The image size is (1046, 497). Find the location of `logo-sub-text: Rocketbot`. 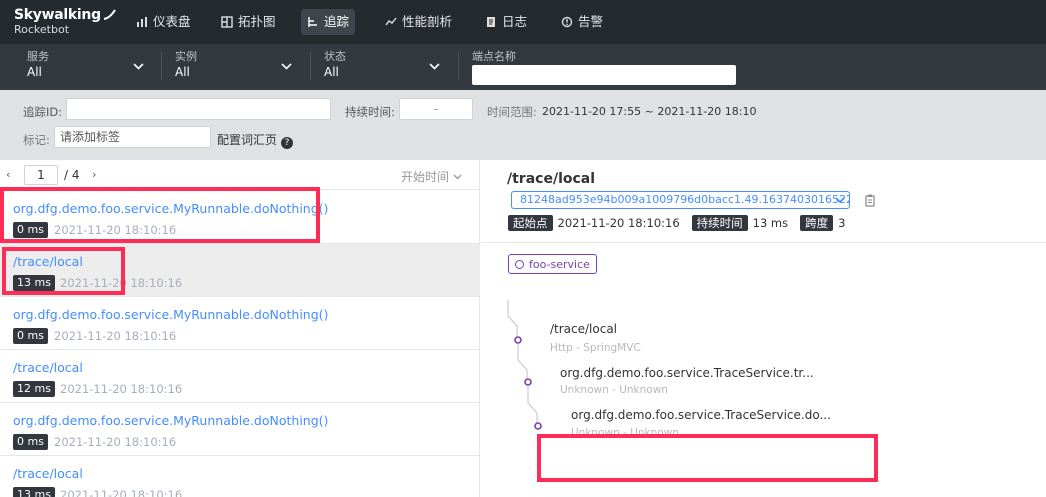

logo-sub-text: Rocketbot is located at coordinates (42, 29).